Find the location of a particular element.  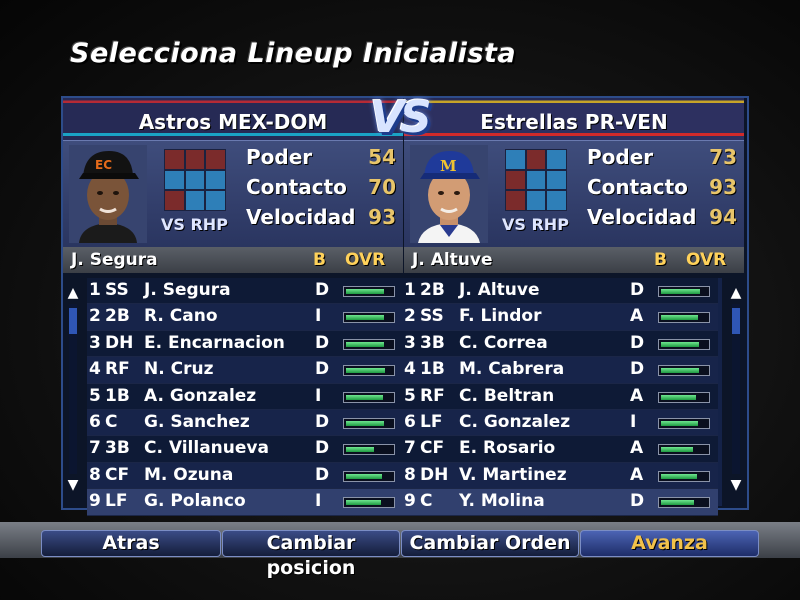

batting-order-number: 3 is located at coordinates (410, 342).